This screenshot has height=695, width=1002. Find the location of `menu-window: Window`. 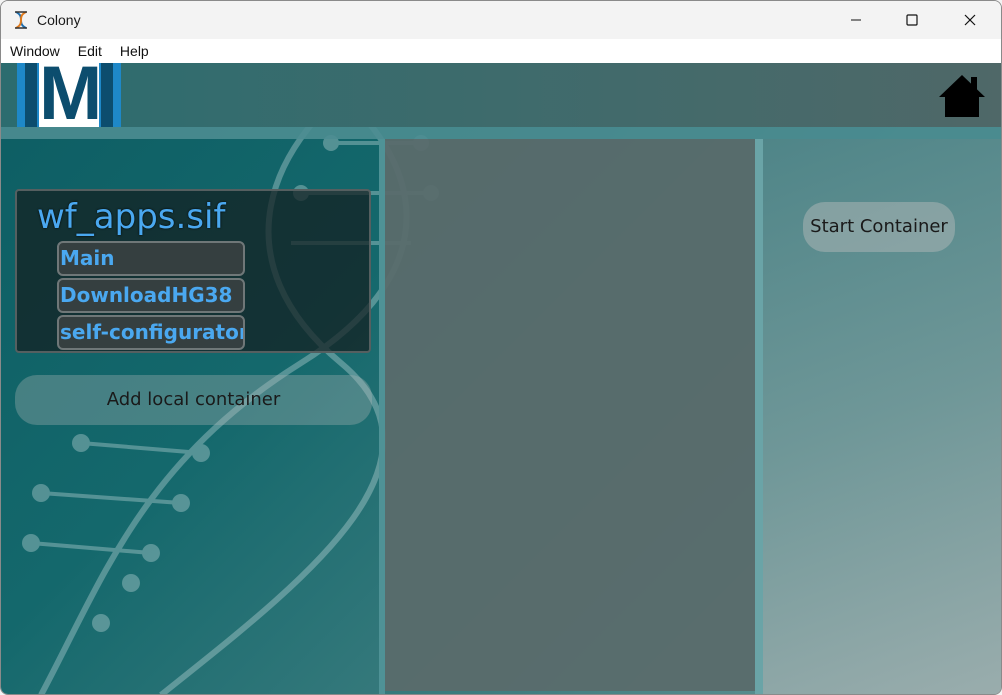

menu-window: Window is located at coordinates (35, 51).